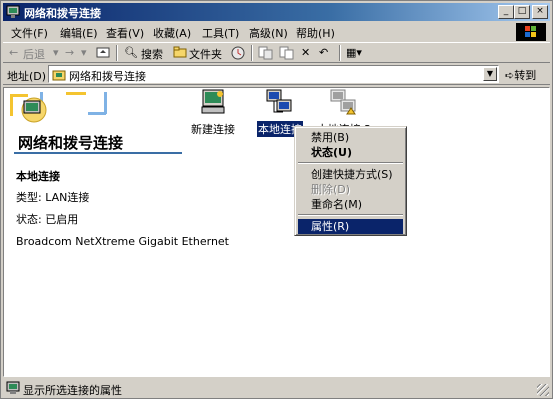 The width and height of the screenshot is (553, 399). What do you see at coordinates (540, 12) in the screenshot?
I see `close-button: ×` at bounding box center [540, 12].